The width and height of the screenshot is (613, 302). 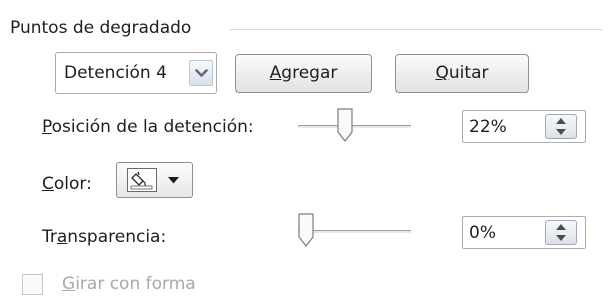 I want to click on group-divider, so click(x=416, y=29).